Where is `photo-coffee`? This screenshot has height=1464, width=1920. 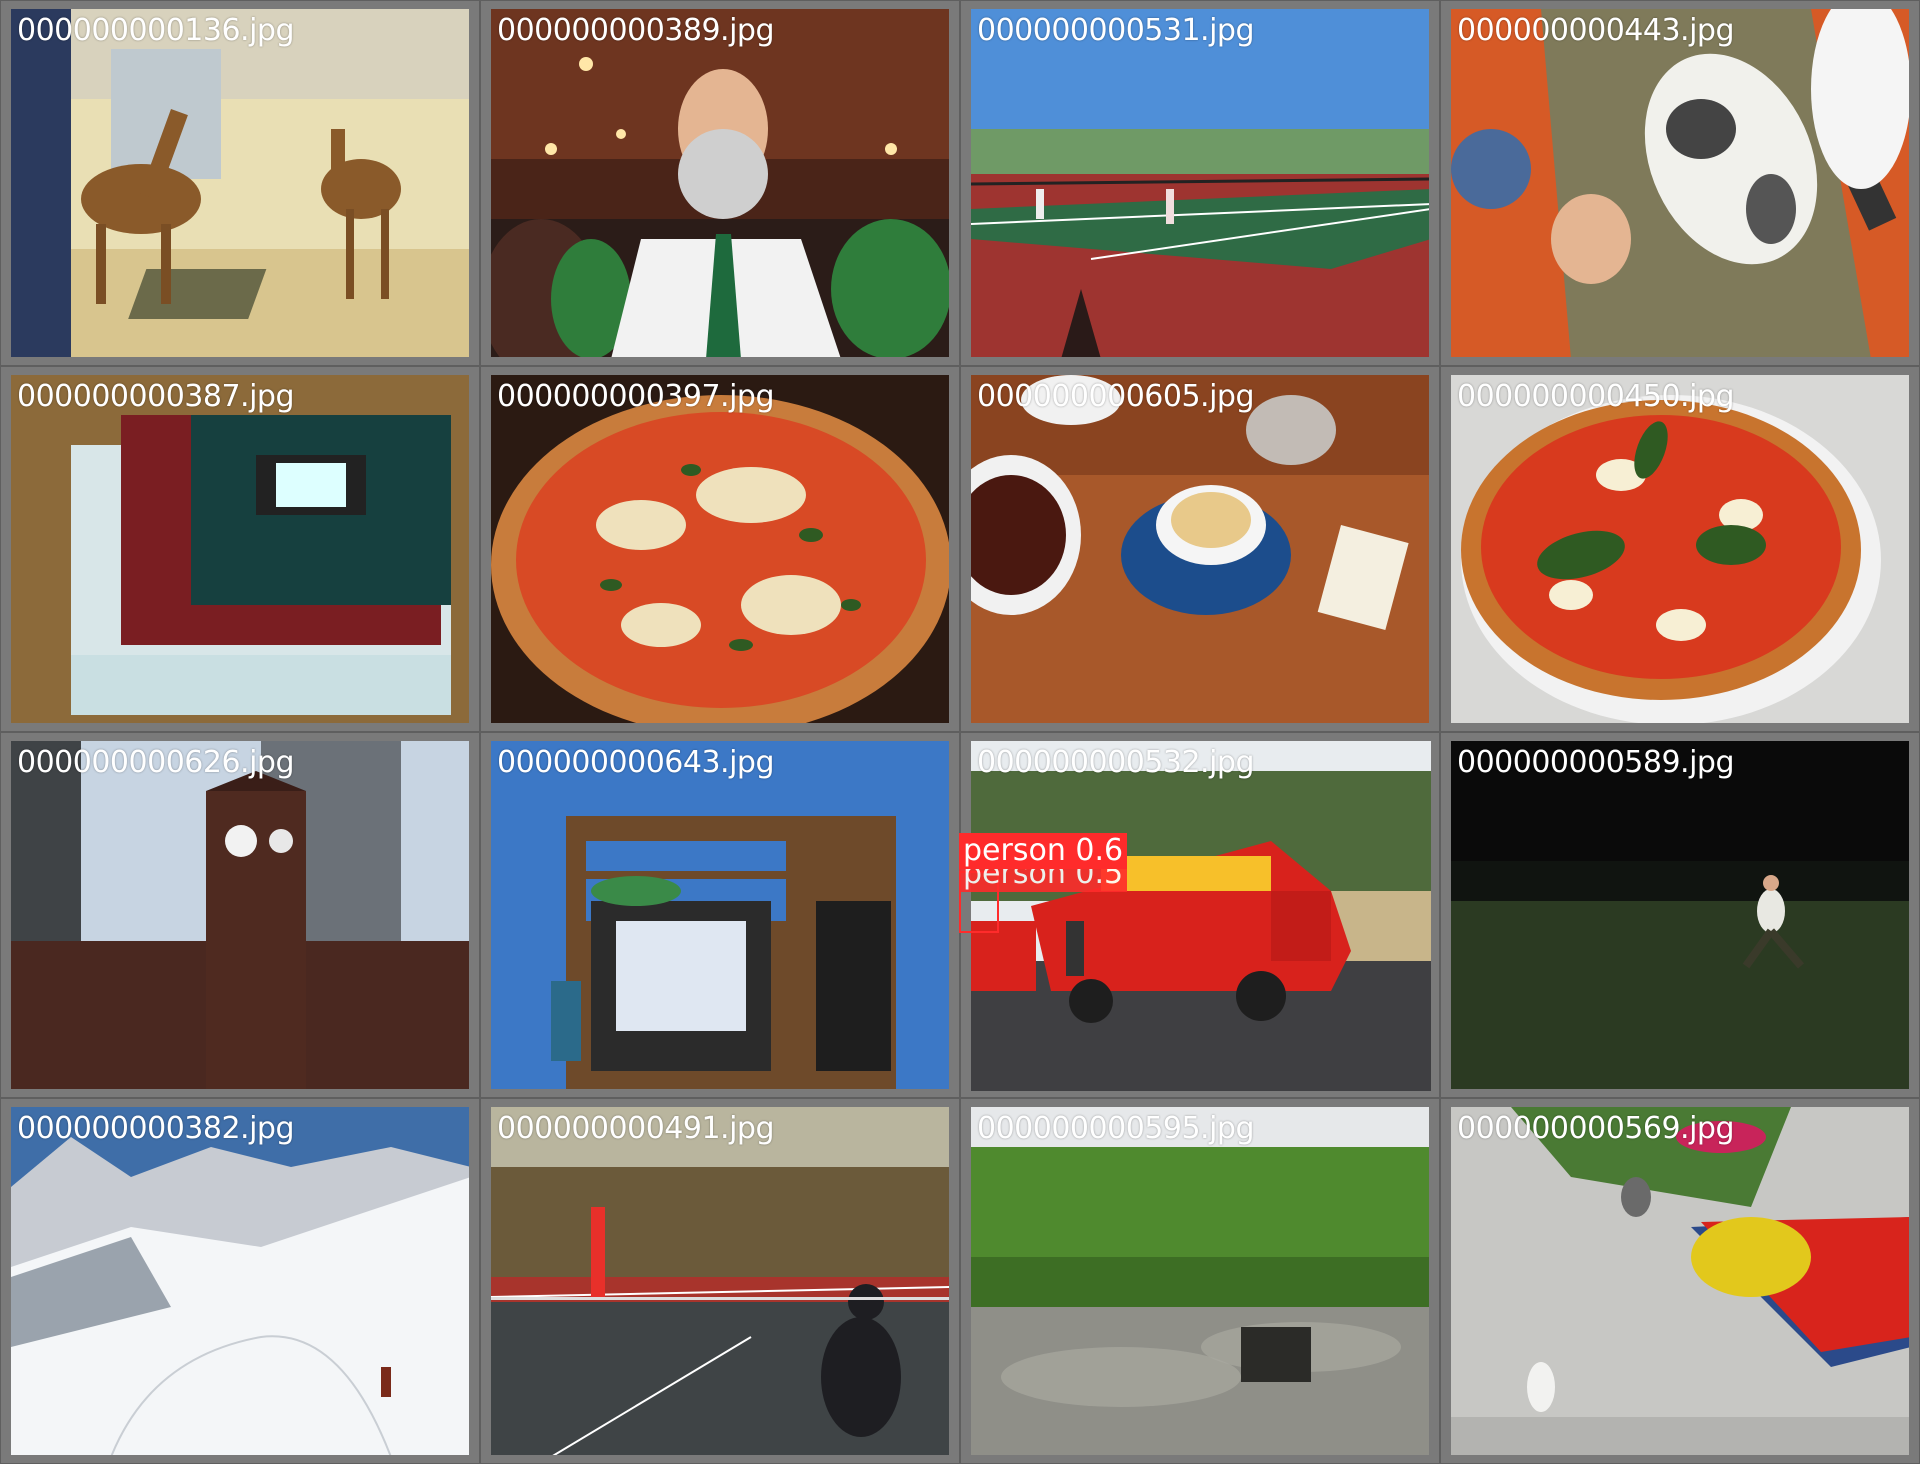 photo-coffee is located at coordinates (1200, 549).